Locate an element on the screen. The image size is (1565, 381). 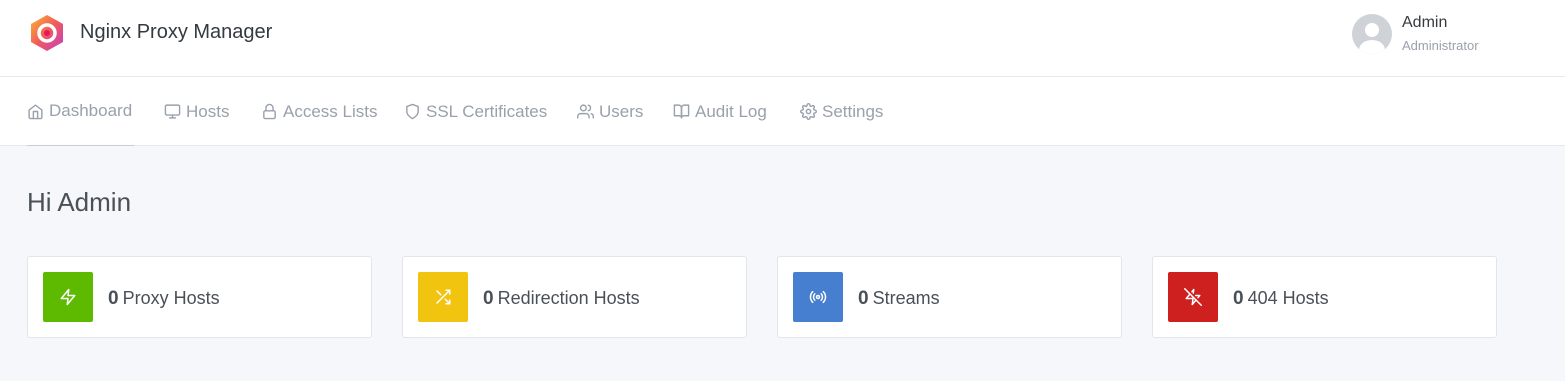
streams-label: Streams is located at coordinates (906, 298).